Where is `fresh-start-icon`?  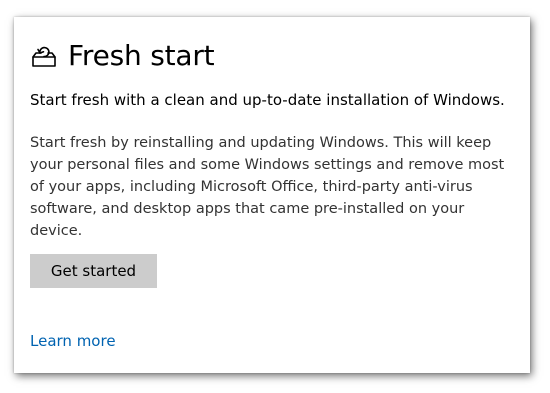 fresh-start-icon is located at coordinates (44, 56).